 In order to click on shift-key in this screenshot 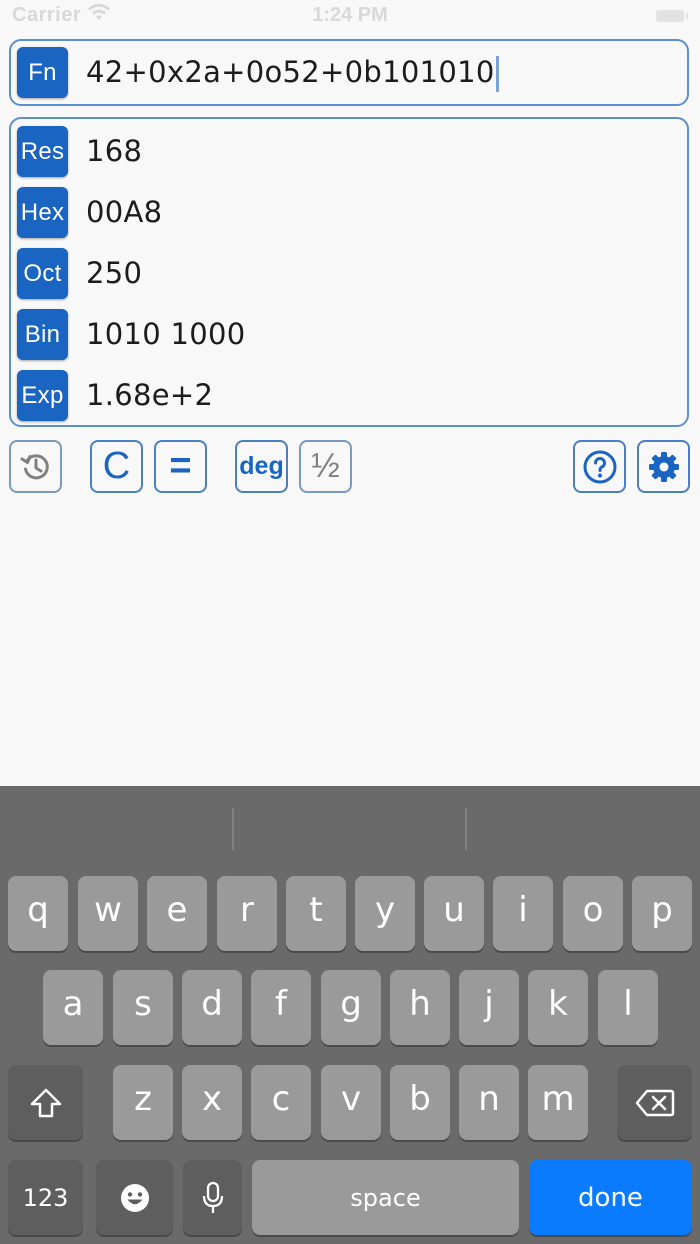, I will do `click(45, 1102)`.